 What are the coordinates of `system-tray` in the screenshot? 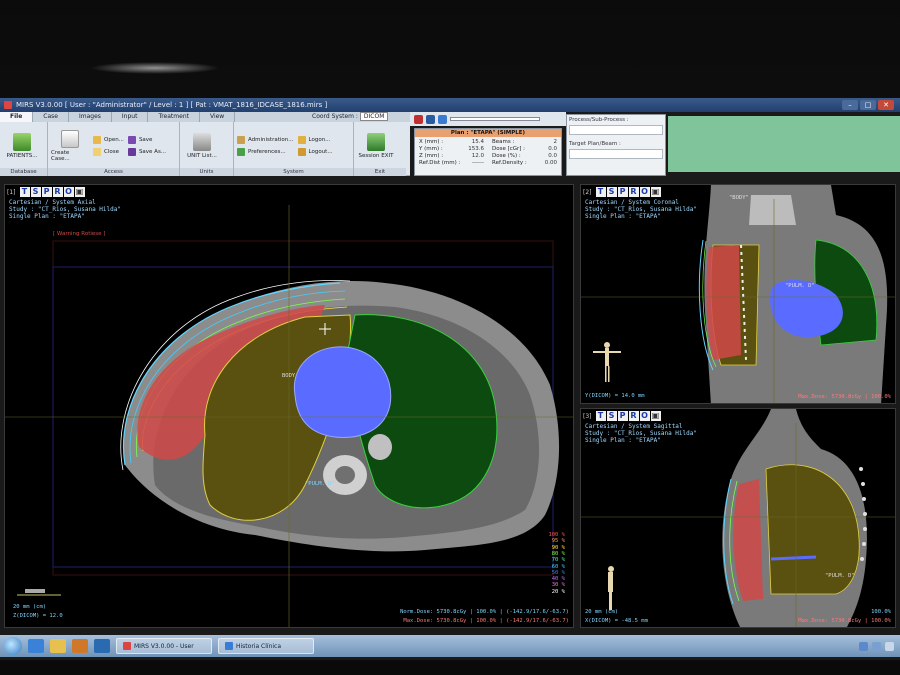 It's located at (879, 646).